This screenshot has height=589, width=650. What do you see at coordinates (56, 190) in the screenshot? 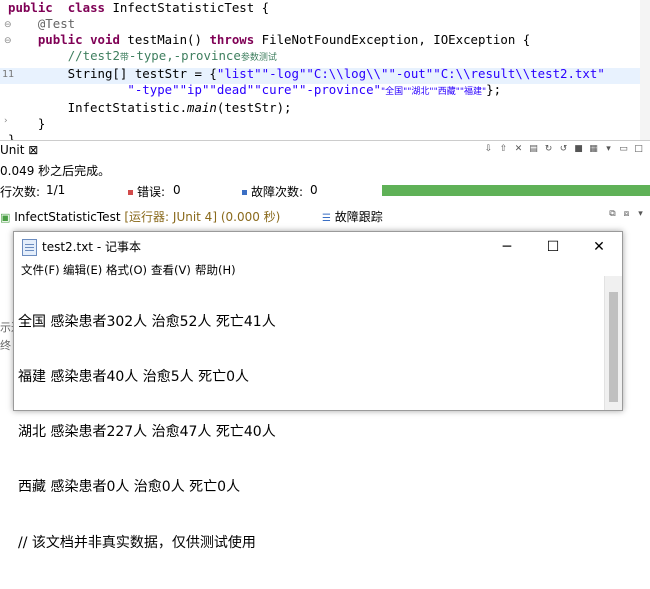
I see `runs-value: 1/1` at bounding box center [56, 190].